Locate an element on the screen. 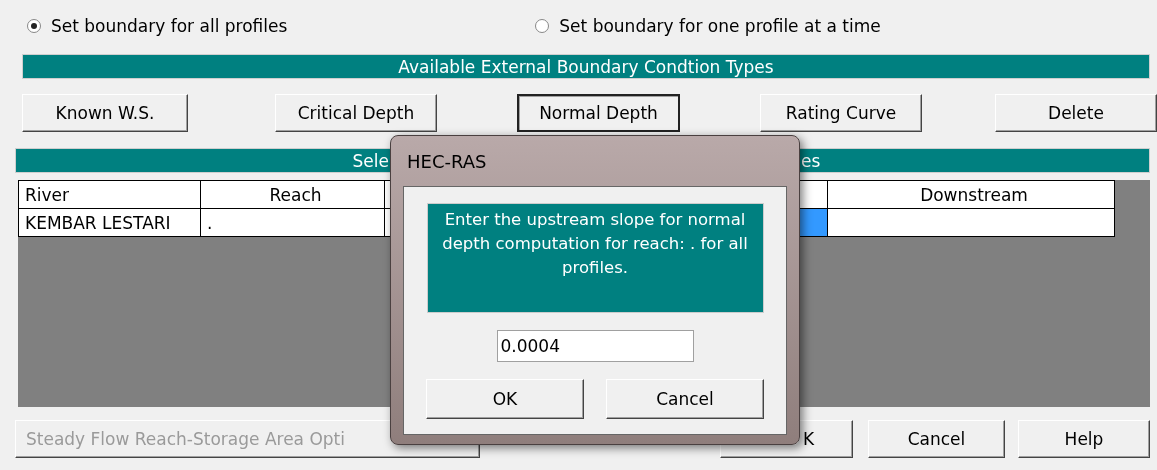 This screenshot has height=470, width=1157. section-header: Available External Boundary Condtion Types is located at coordinates (586, 66).